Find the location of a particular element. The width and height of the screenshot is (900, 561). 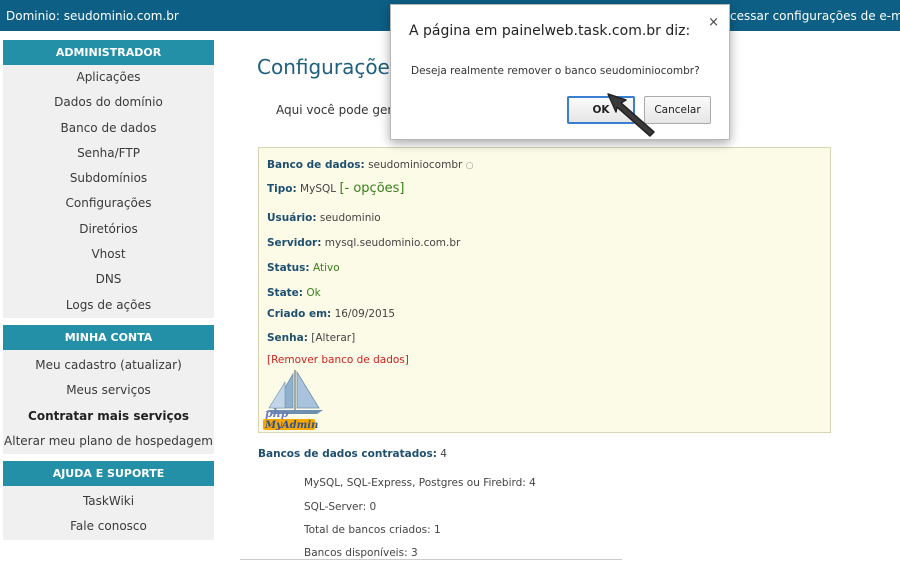

db-created-value: 16/09/2015 is located at coordinates (365, 314).